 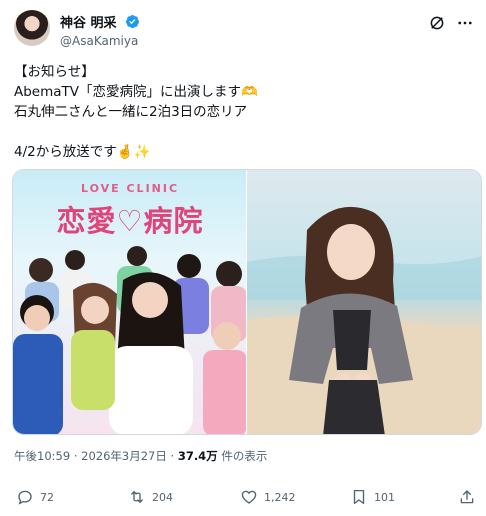 I want to click on user-handle: @AsaKamiya, so click(x=100, y=41).